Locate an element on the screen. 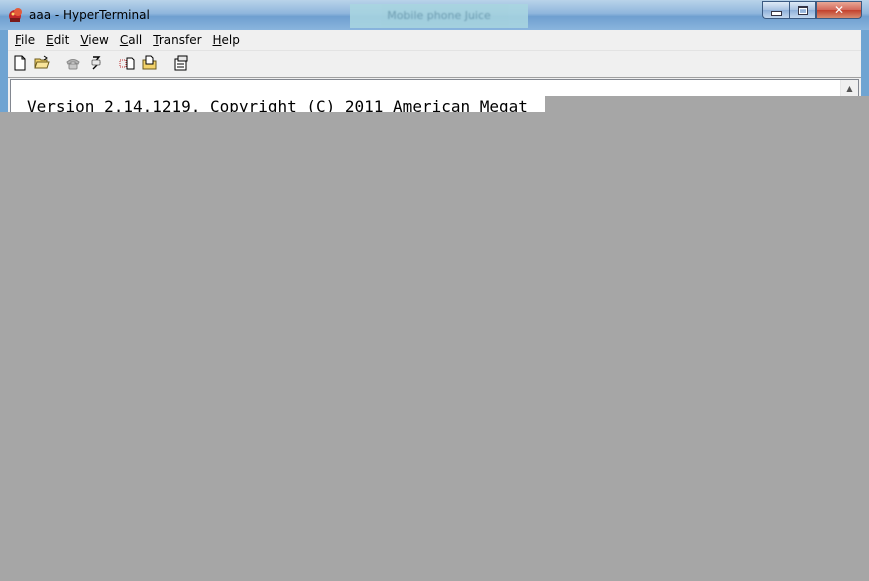 Image resolution: width=869 pixels, height=581 pixels. call-button is located at coordinates (73, 63).